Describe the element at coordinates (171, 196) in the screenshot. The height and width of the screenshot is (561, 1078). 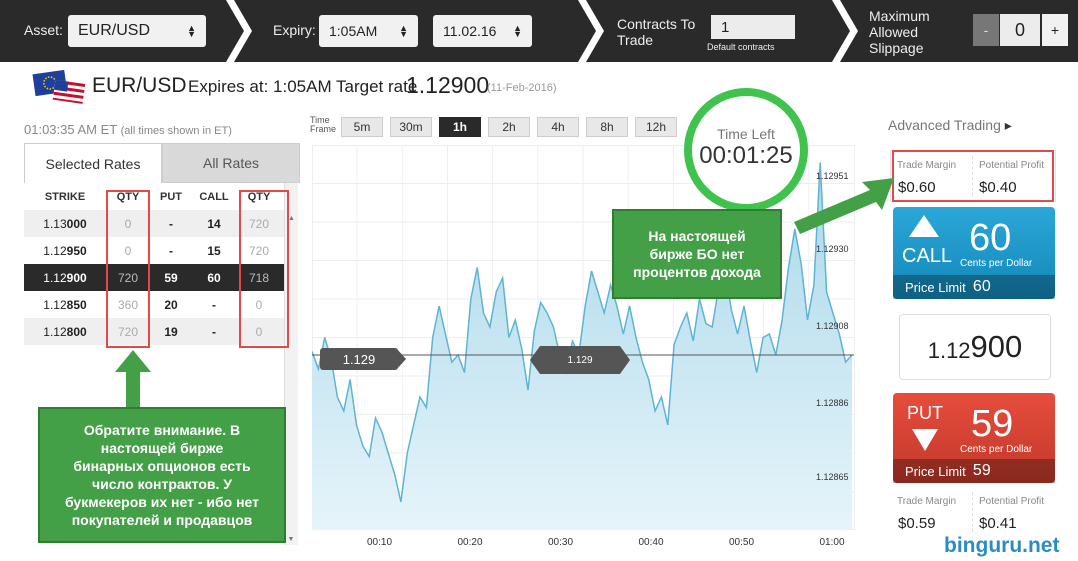
I see `col-put: PUT` at that location.